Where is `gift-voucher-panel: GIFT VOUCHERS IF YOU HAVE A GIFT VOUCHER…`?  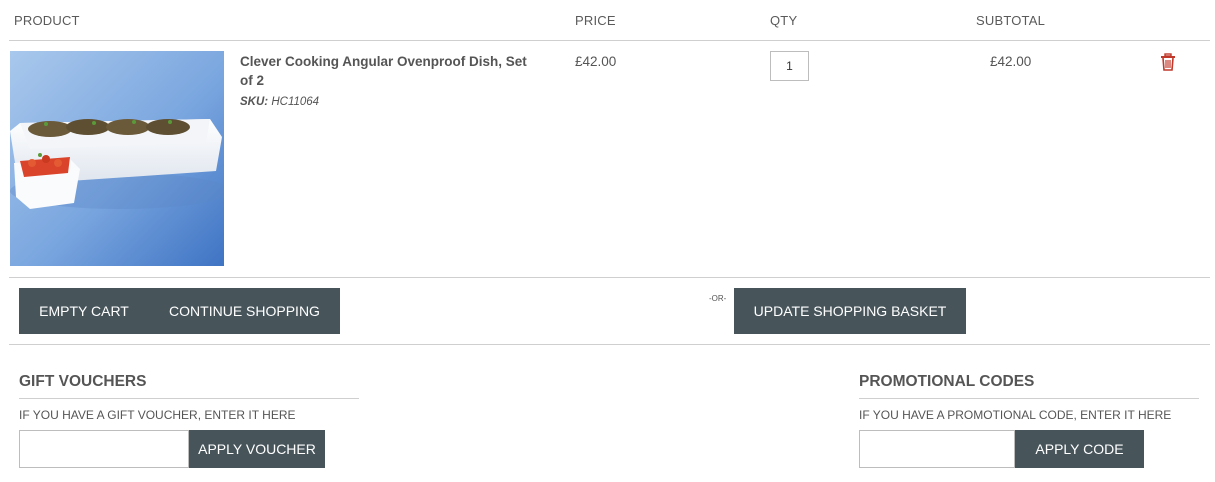 gift-voucher-panel: GIFT VOUCHERS IF YOU HAVE A GIFT VOUCHER… is located at coordinates (189, 420).